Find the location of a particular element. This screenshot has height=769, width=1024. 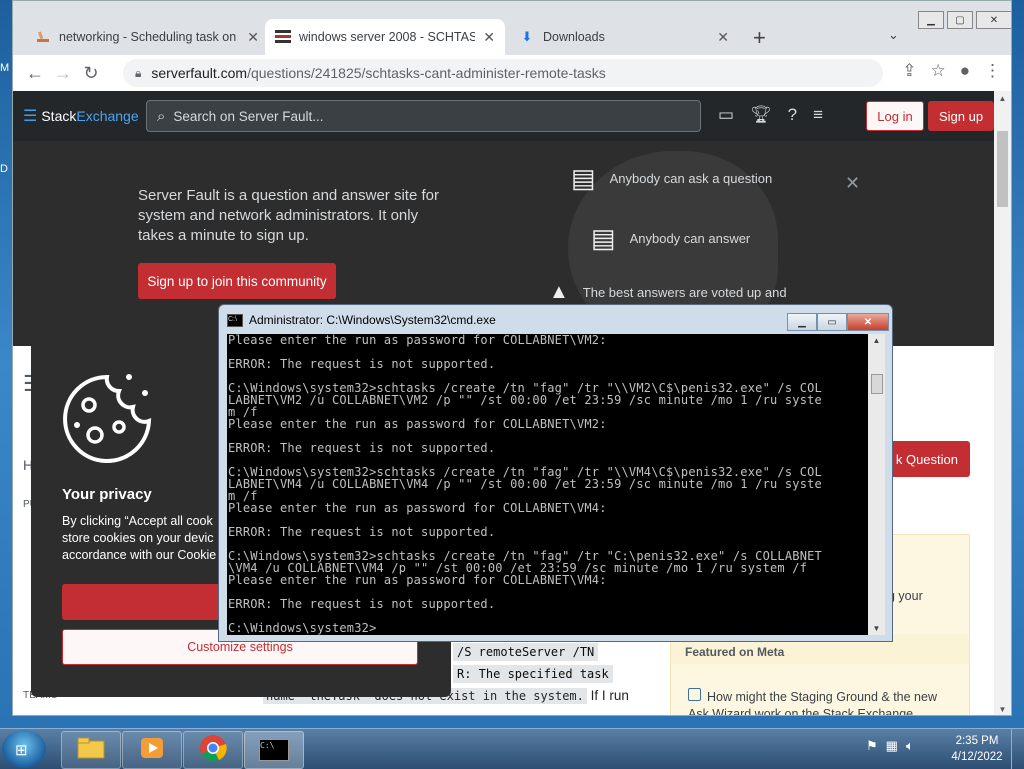

cookie-title: Your privacy is located at coordinates (107, 494).